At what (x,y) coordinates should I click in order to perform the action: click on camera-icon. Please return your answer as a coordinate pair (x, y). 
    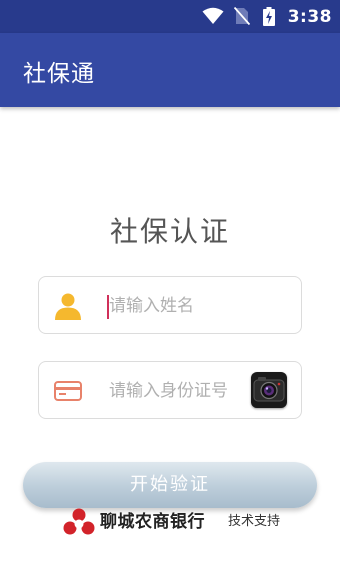
    Looking at the image, I should click on (269, 389).